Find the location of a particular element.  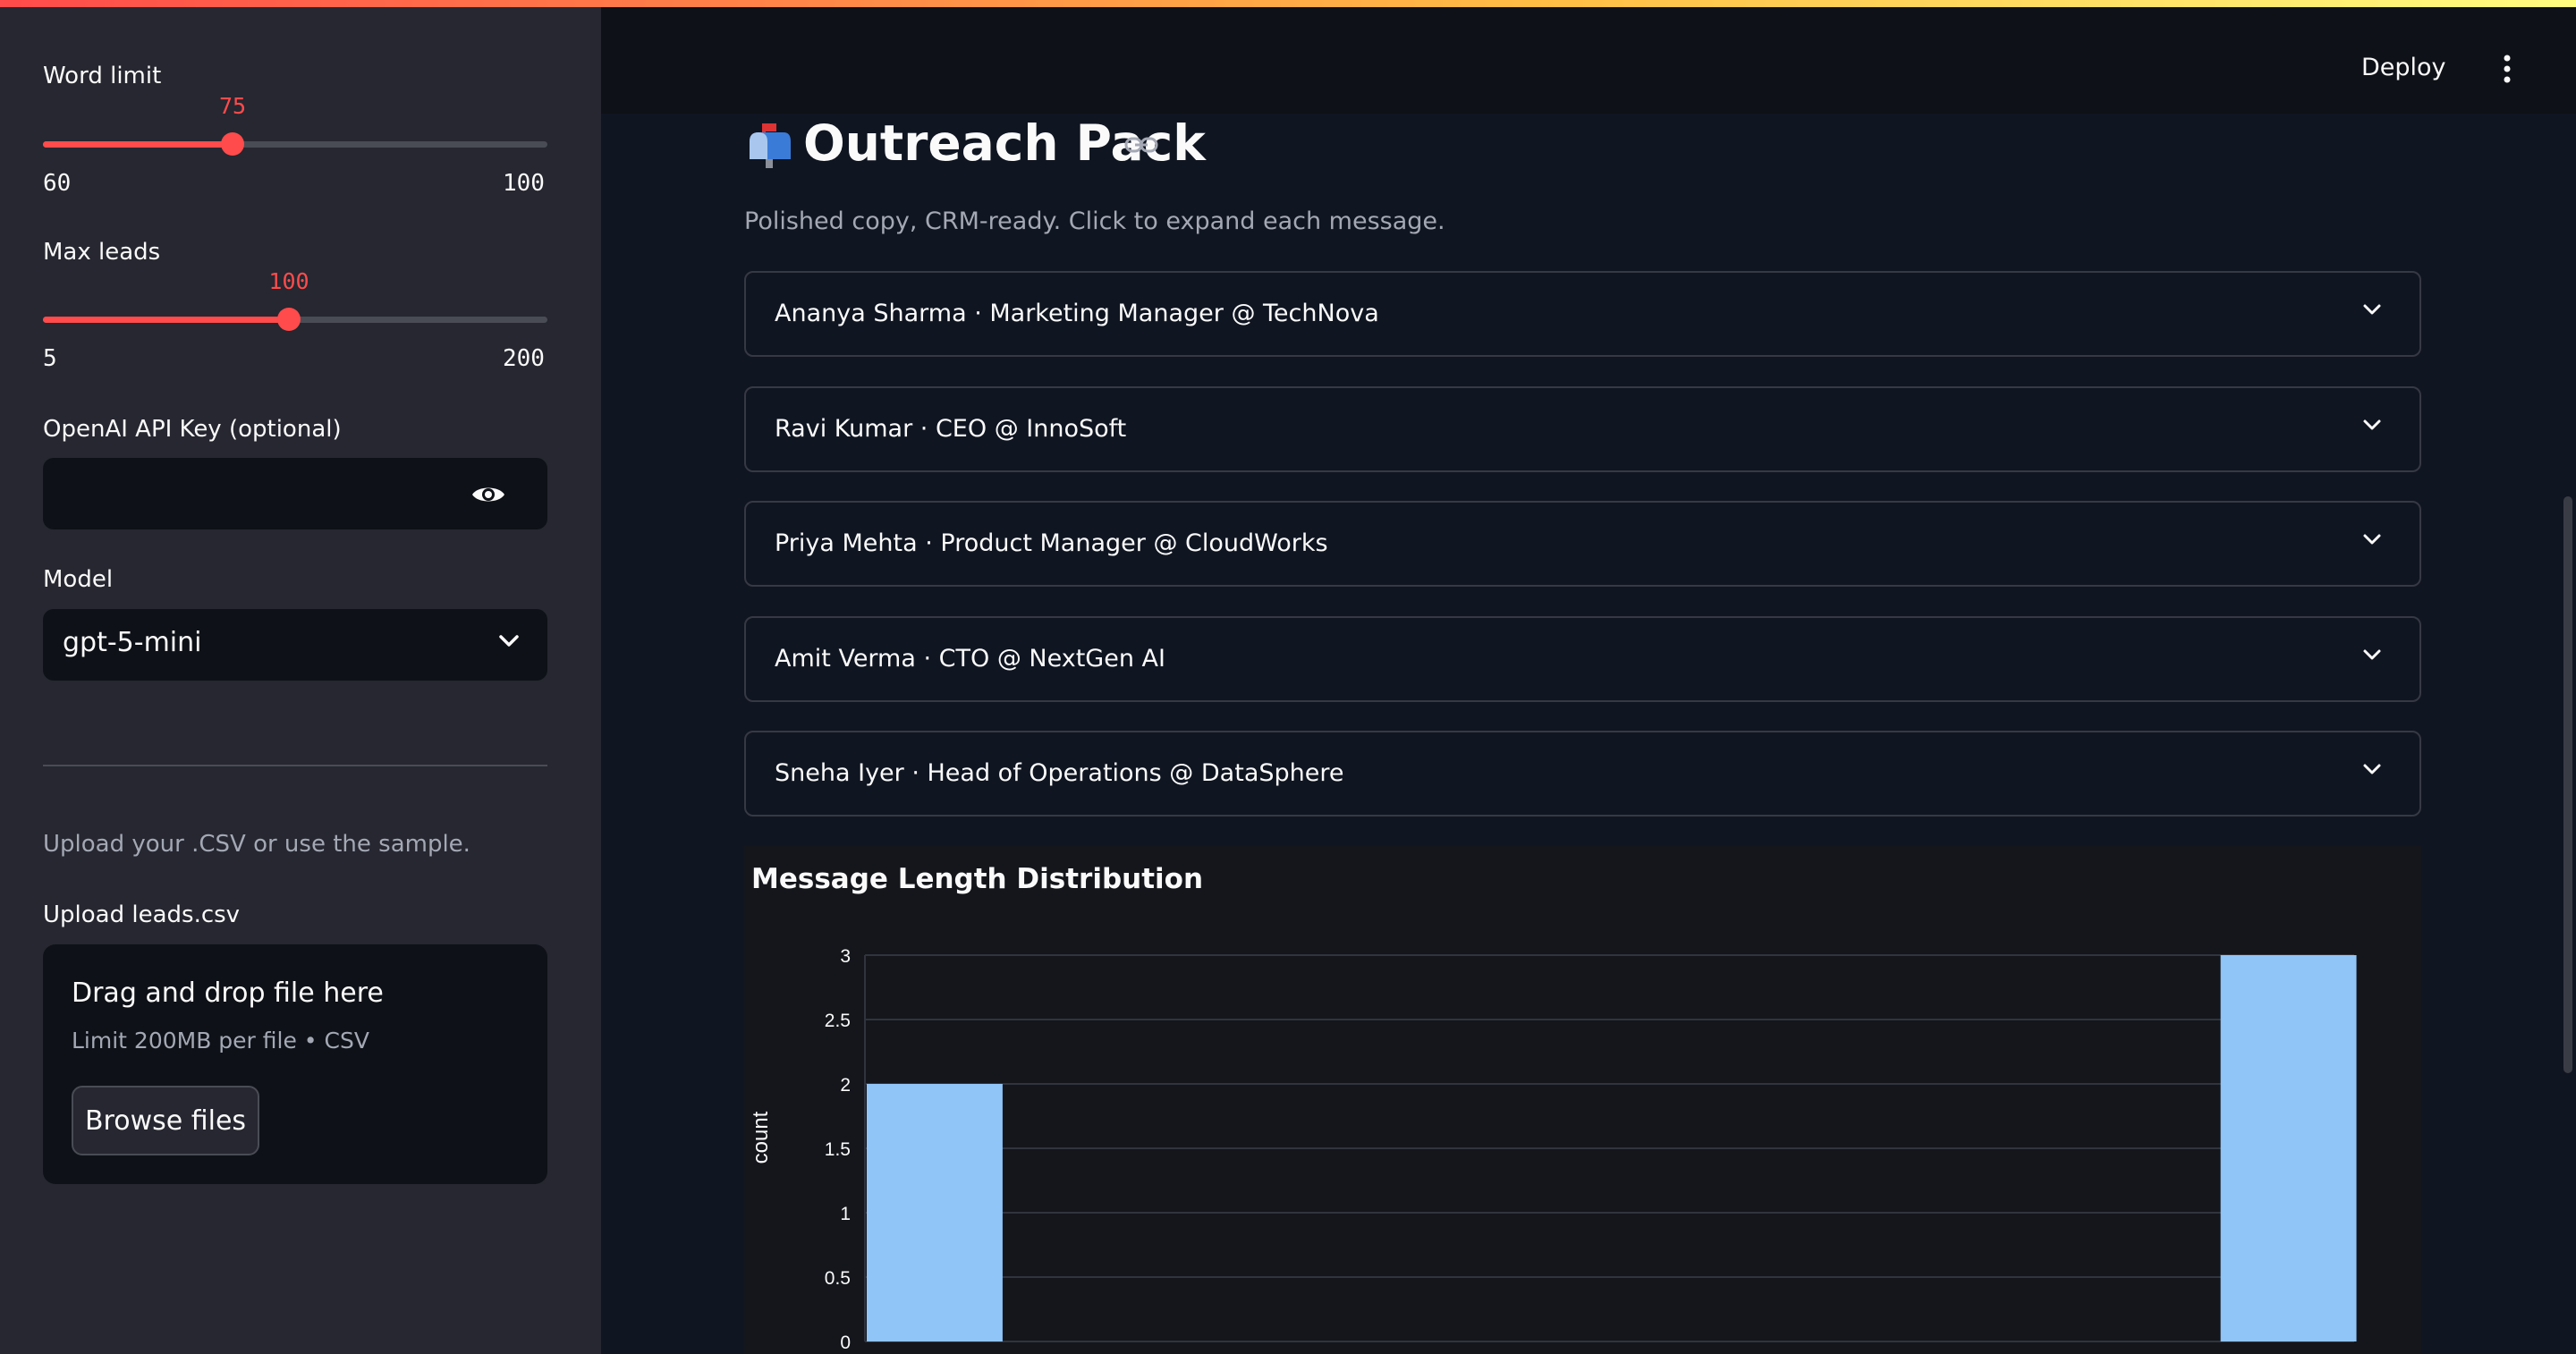

y-tick-label: 0.5 is located at coordinates (838, 1278).